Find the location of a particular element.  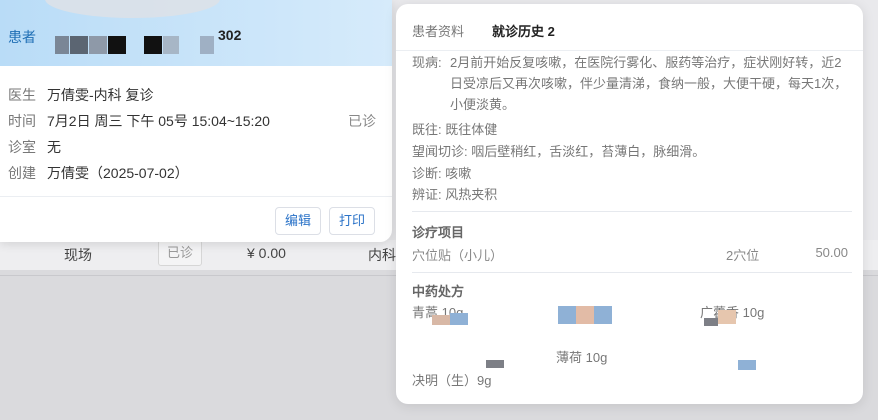

privacy-blur is located at coordinates (132, 9).